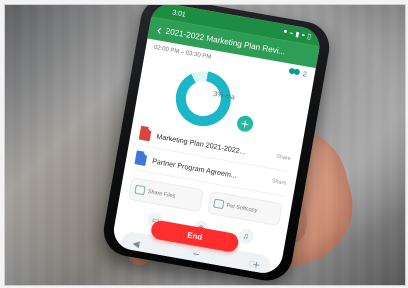  I want to click on alert-icon: ●, so click(285, 32).